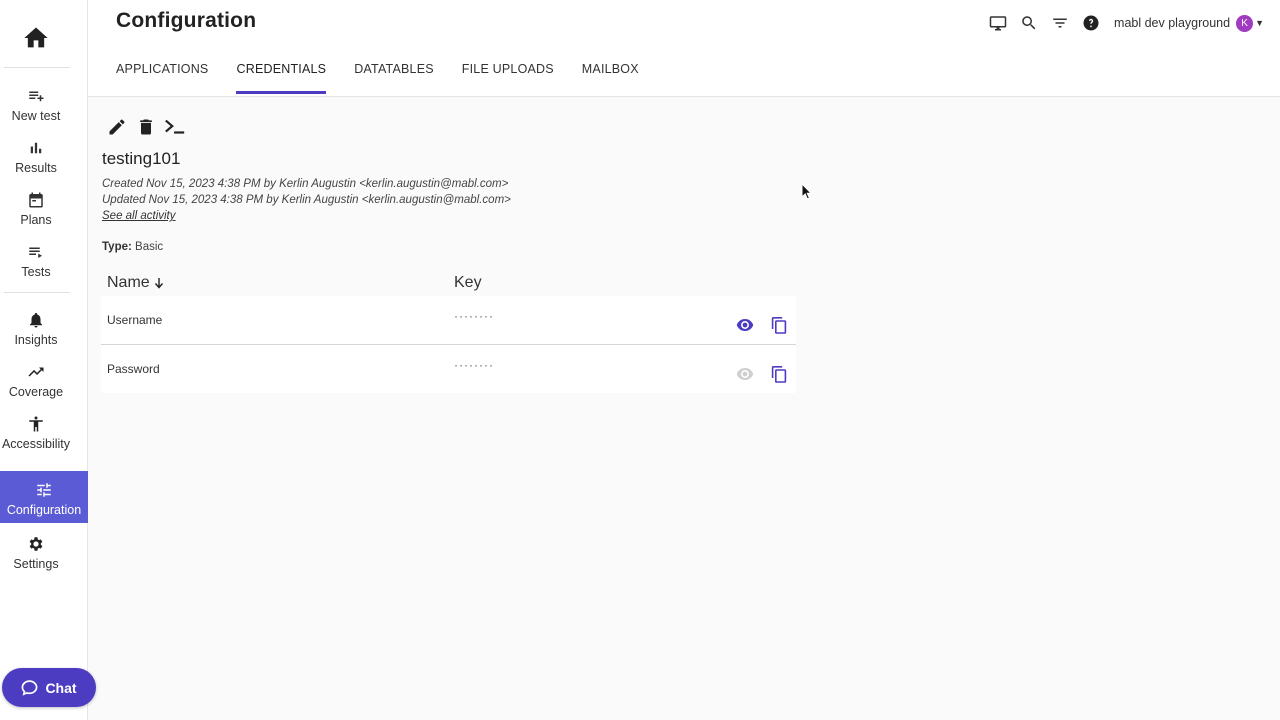 This screenshot has width=1280, height=720. Describe the element at coordinates (133, 369) in the screenshot. I see `field-name: Password` at that location.